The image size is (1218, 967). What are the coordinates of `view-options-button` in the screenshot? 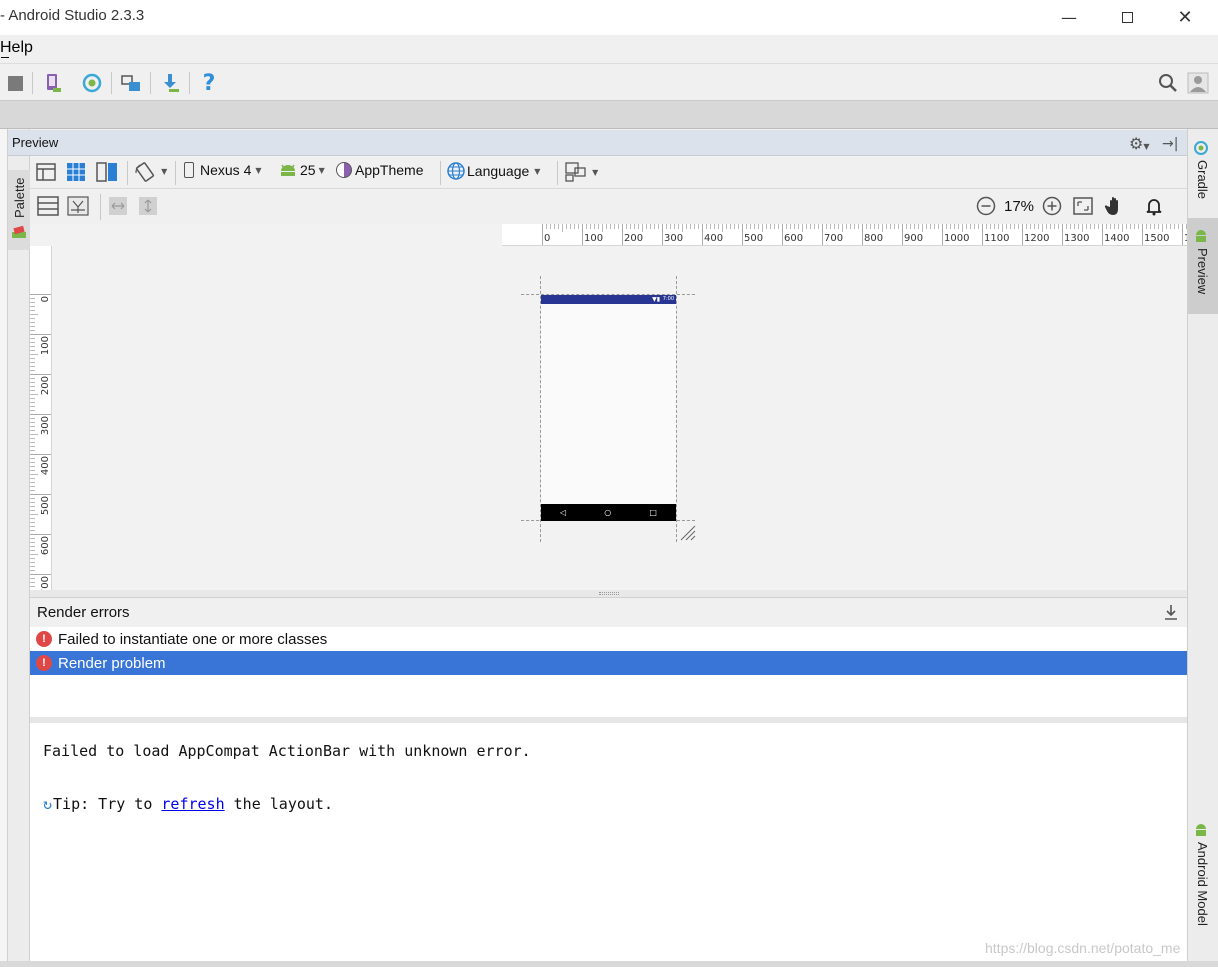 It's located at (48, 208).